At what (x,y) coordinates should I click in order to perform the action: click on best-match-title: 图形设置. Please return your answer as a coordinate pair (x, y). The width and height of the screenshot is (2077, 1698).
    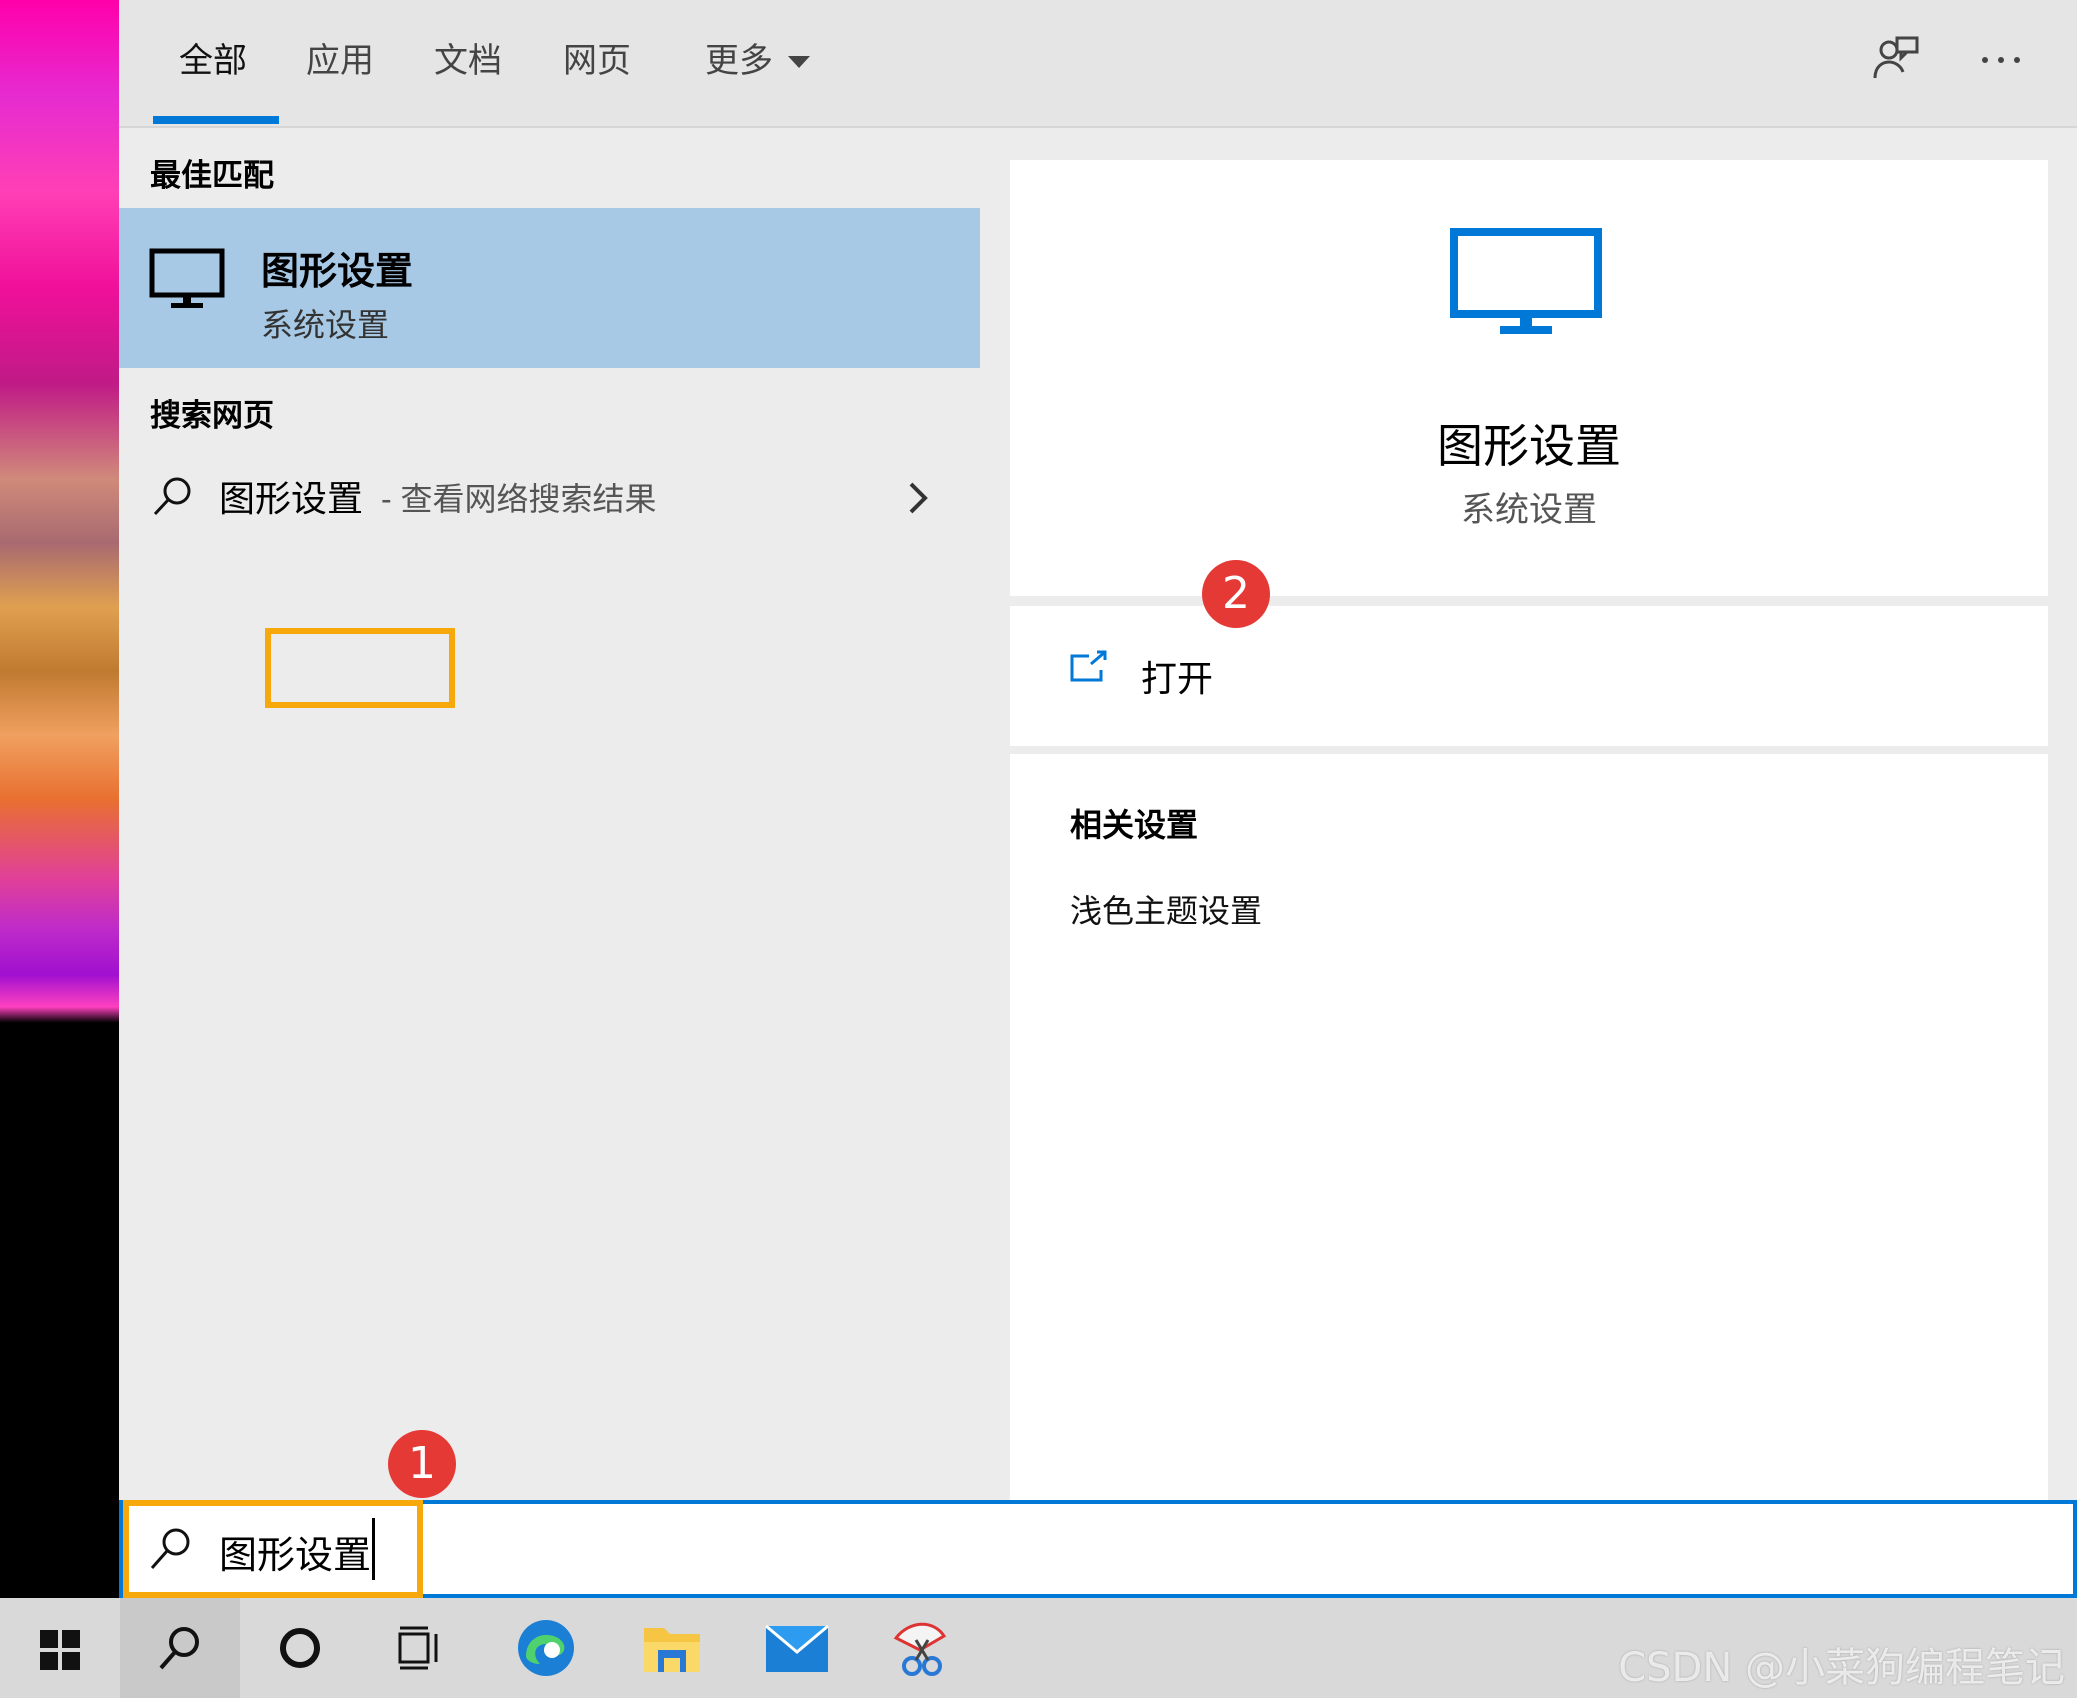
    Looking at the image, I should click on (337, 272).